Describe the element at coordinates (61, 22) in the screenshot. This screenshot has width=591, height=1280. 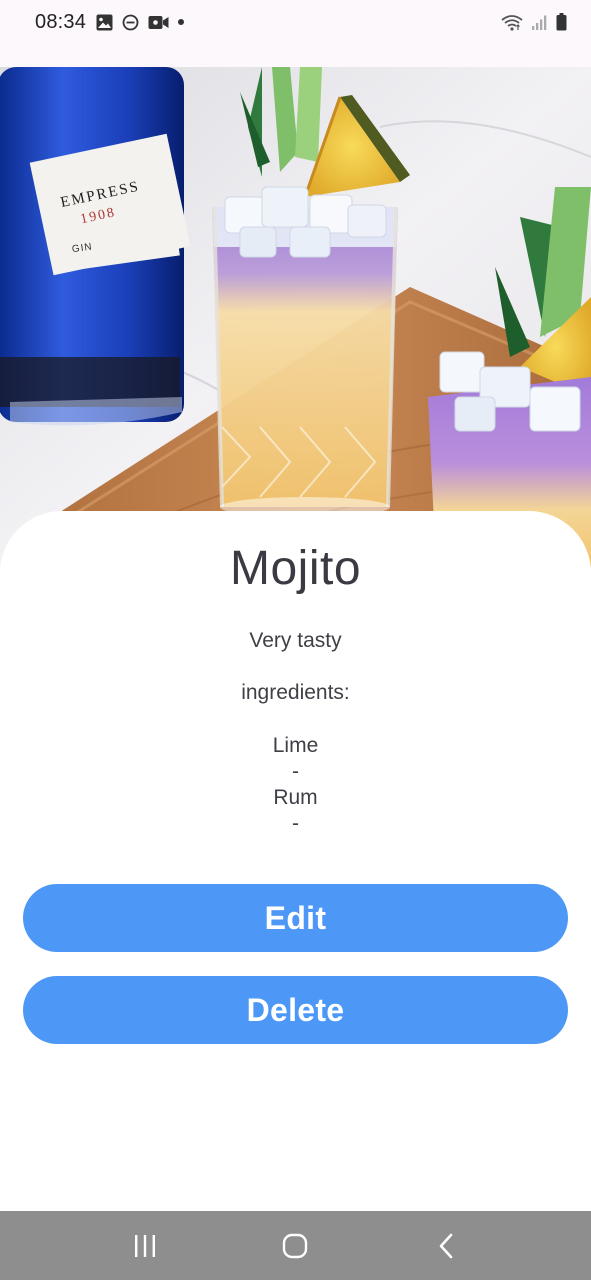
I see `status-time: 08:34` at that location.